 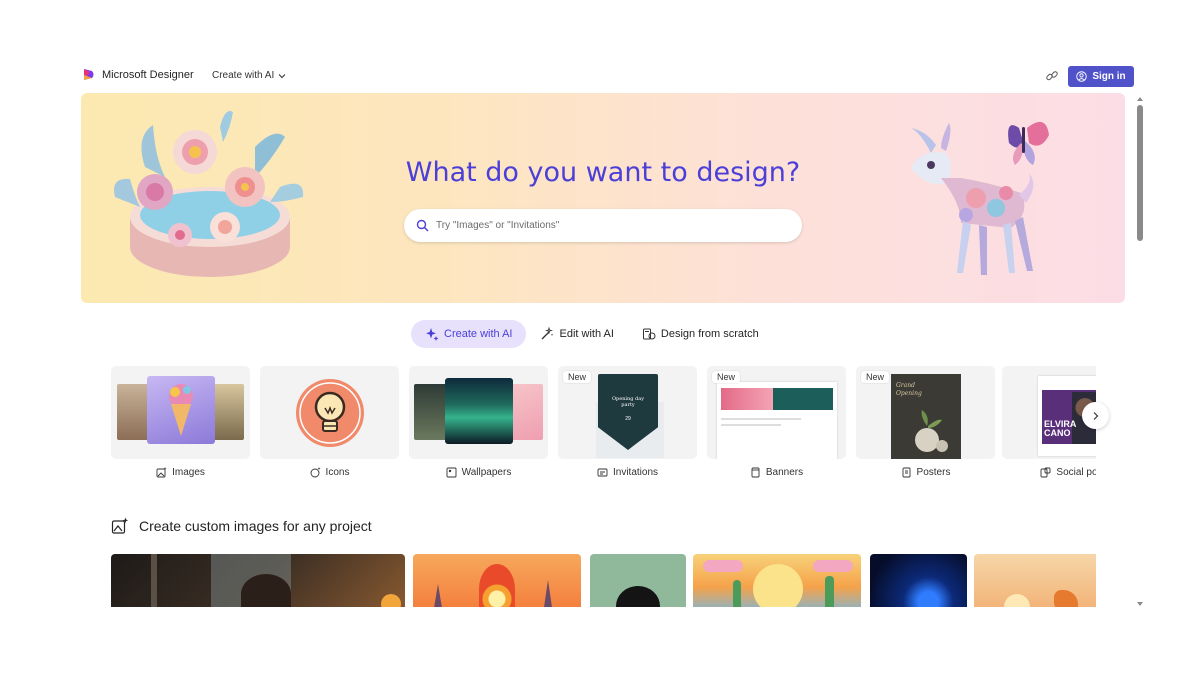 What do you see at coordinates (1060, 428) in the screenshot?
I see `social-card-name: ELVIRA CANO` at bounding box center [1060, 428].